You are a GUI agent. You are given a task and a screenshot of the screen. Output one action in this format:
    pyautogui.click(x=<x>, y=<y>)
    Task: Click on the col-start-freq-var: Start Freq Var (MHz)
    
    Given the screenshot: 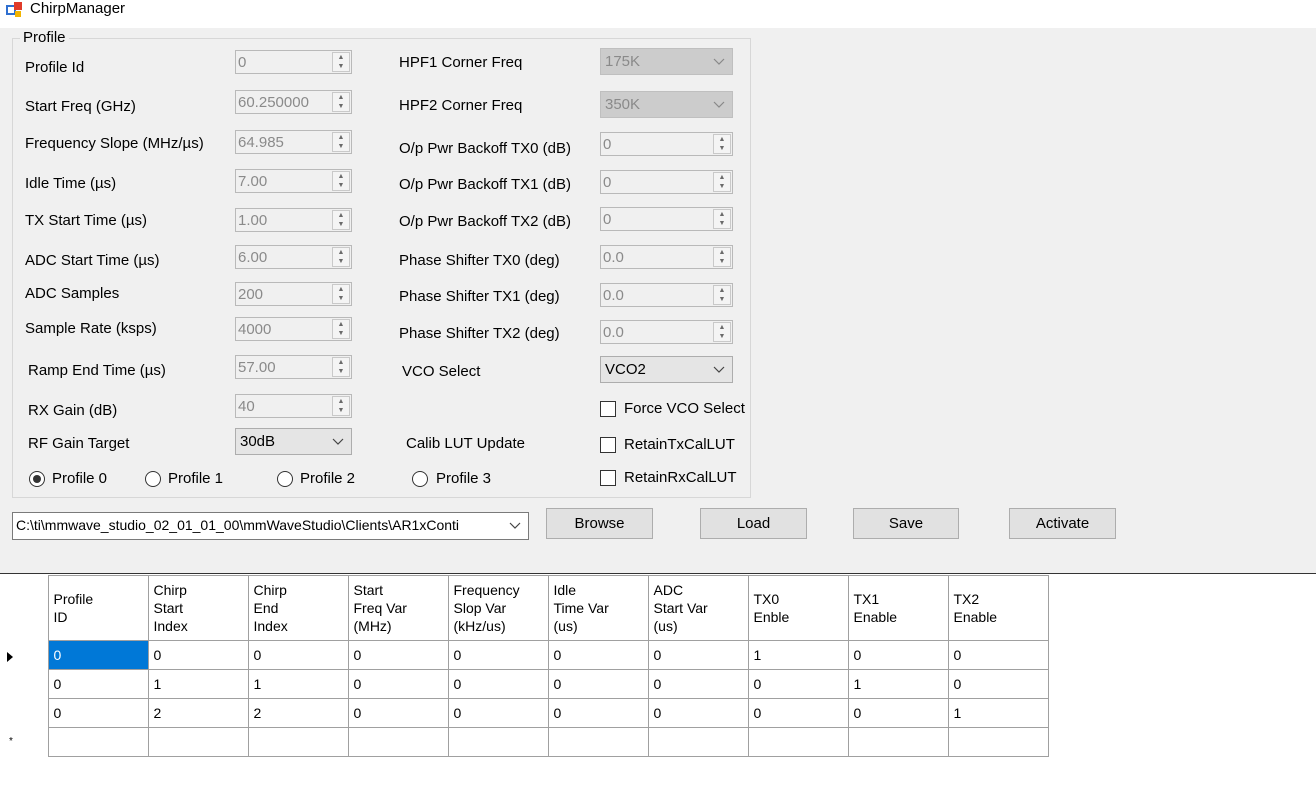 What is the action you would take?
    pyautogui.click(x=398, y=608)
    